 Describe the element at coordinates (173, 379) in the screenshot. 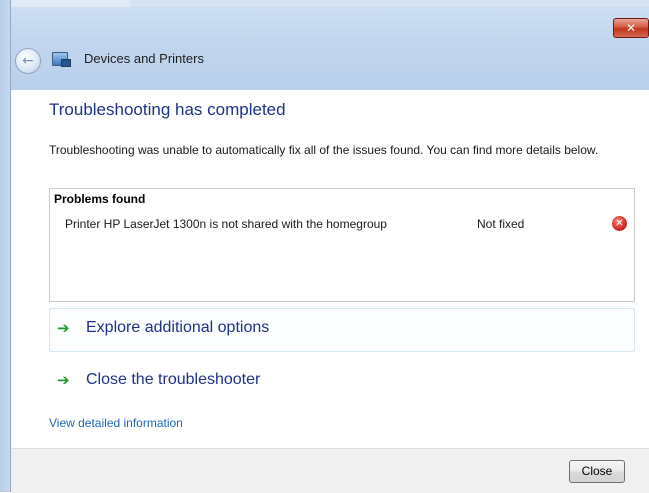

I see `close-troubleshooter-label: Close the troubleshooter` at that location.